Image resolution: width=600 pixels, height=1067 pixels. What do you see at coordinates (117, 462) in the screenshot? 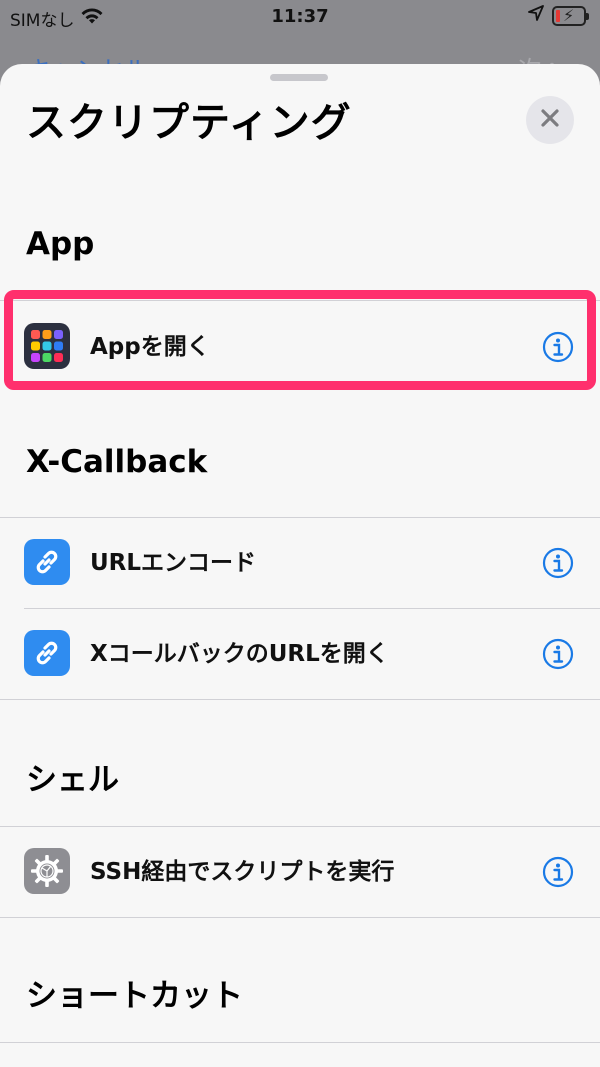
I see `section-header-x-callback: X-Callback` at bounding box center [117, 462].